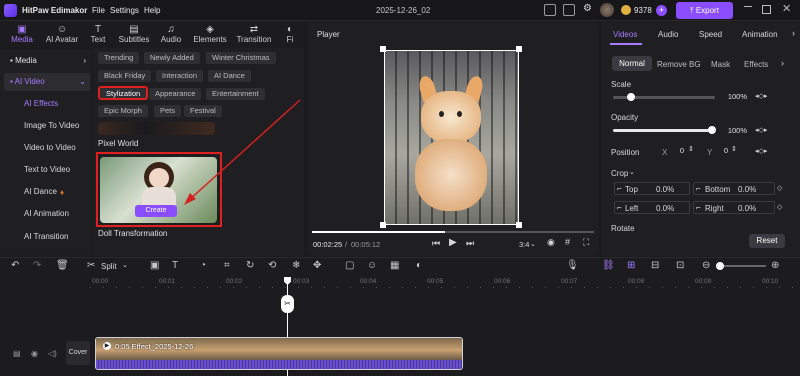 Image resolution: width=800 pixels, height=376 pixels. Describe the element at coordinates (279, 353) in the screenshot. I see `video-clip: ▶ 0:05 Effect_2025-12-26` at that location.